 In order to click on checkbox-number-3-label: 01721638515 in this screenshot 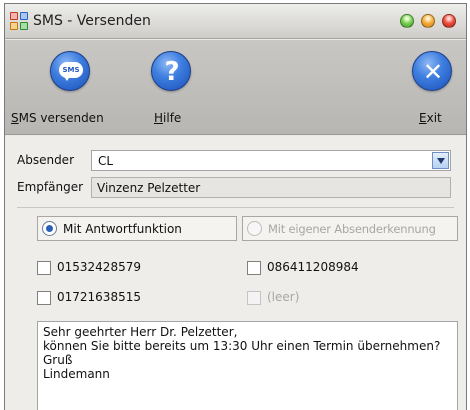, I will do `click(99, 297)`.